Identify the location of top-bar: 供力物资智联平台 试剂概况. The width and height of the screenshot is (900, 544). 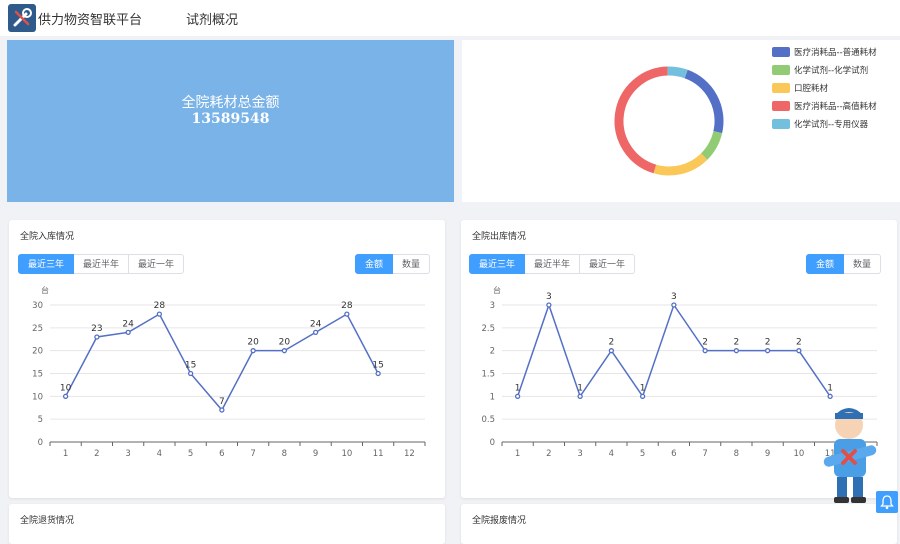
(450, 18).